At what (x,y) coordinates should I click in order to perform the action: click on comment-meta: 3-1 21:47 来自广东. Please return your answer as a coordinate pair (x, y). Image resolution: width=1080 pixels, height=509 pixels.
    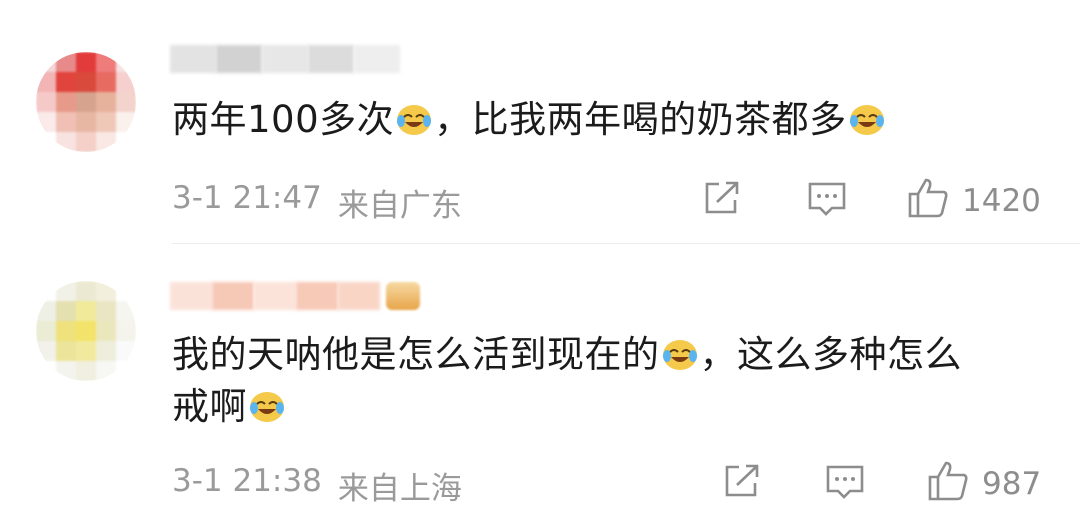
    Looking at the image, I should click on (317, 202).